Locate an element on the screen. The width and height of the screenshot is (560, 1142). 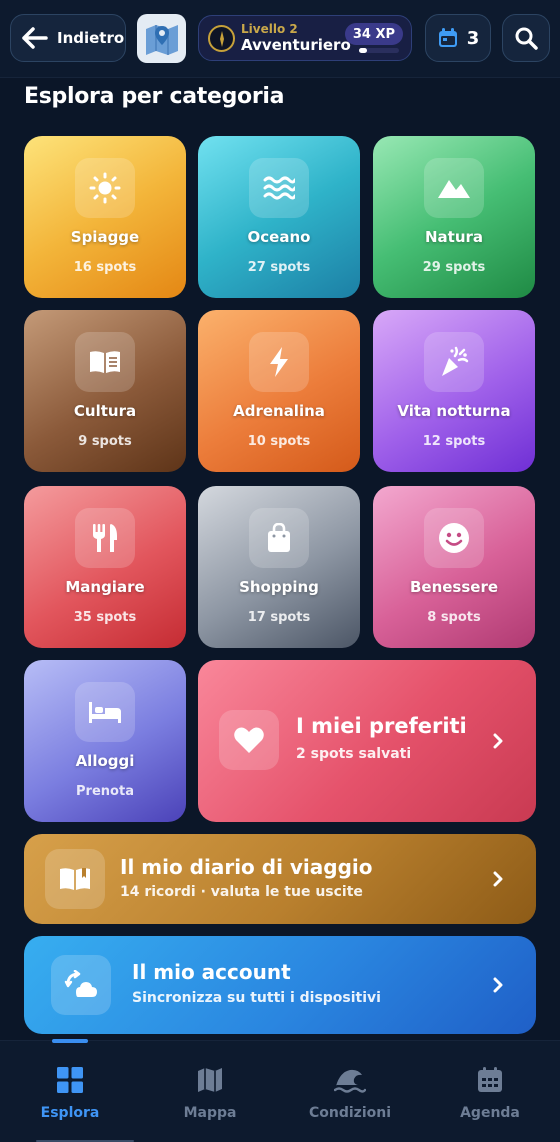
category-name: Shopping is located at coordinates (279, 587).